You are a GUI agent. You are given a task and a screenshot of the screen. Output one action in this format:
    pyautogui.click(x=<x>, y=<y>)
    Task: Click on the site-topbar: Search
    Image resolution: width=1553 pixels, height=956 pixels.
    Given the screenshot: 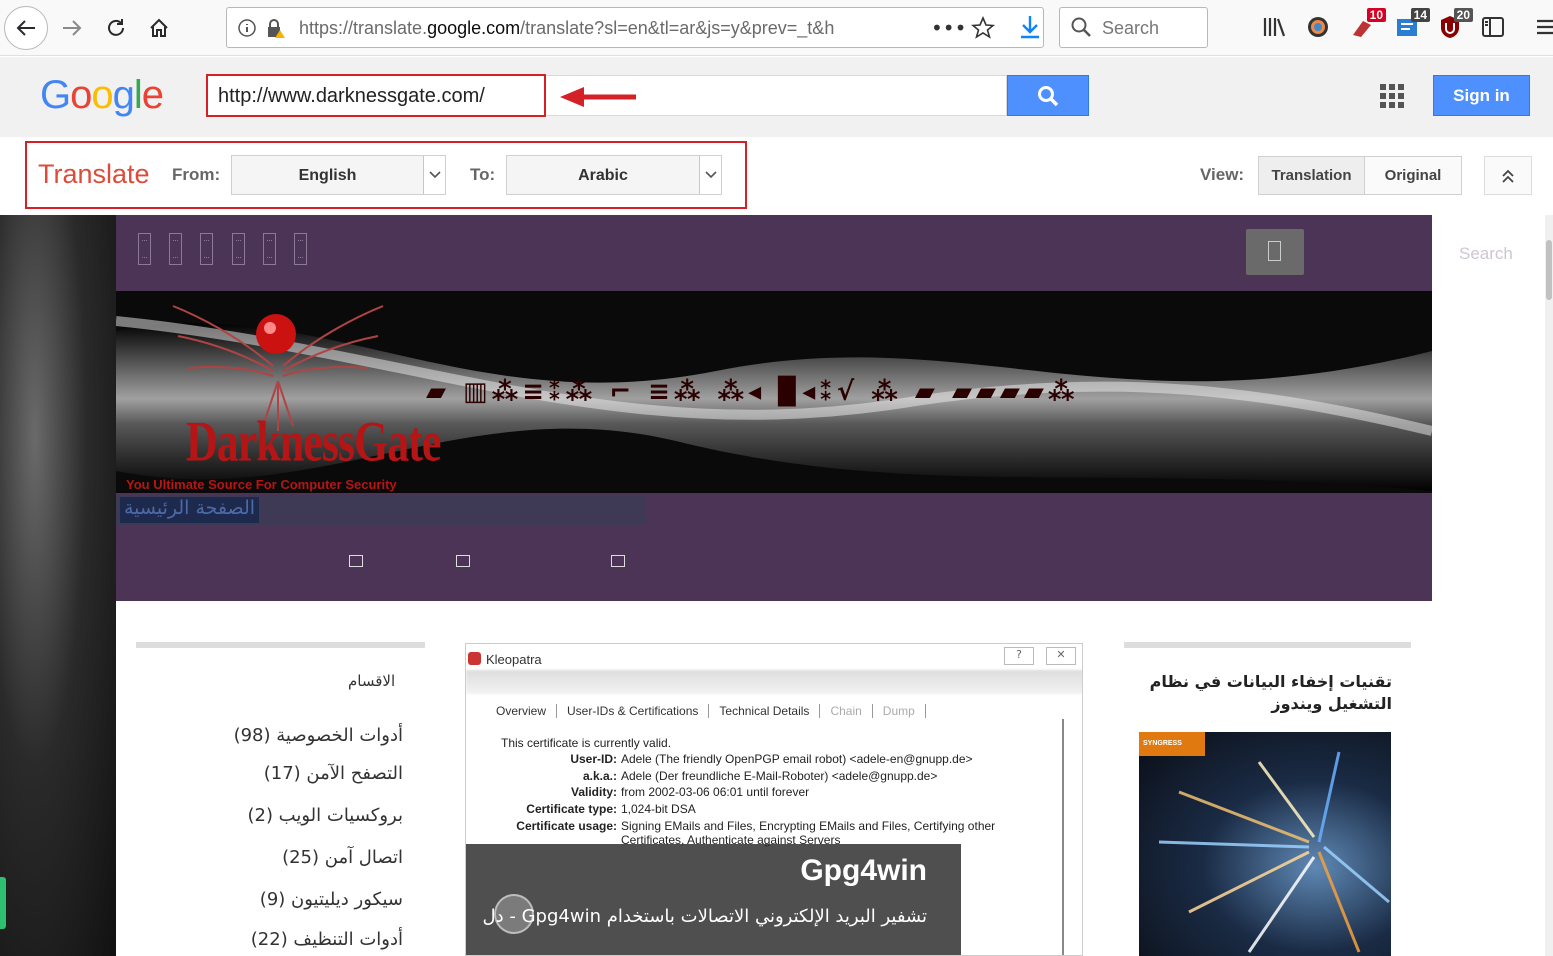 What is the action you would take?
    pyautogui.click(x=814, y=253)
    